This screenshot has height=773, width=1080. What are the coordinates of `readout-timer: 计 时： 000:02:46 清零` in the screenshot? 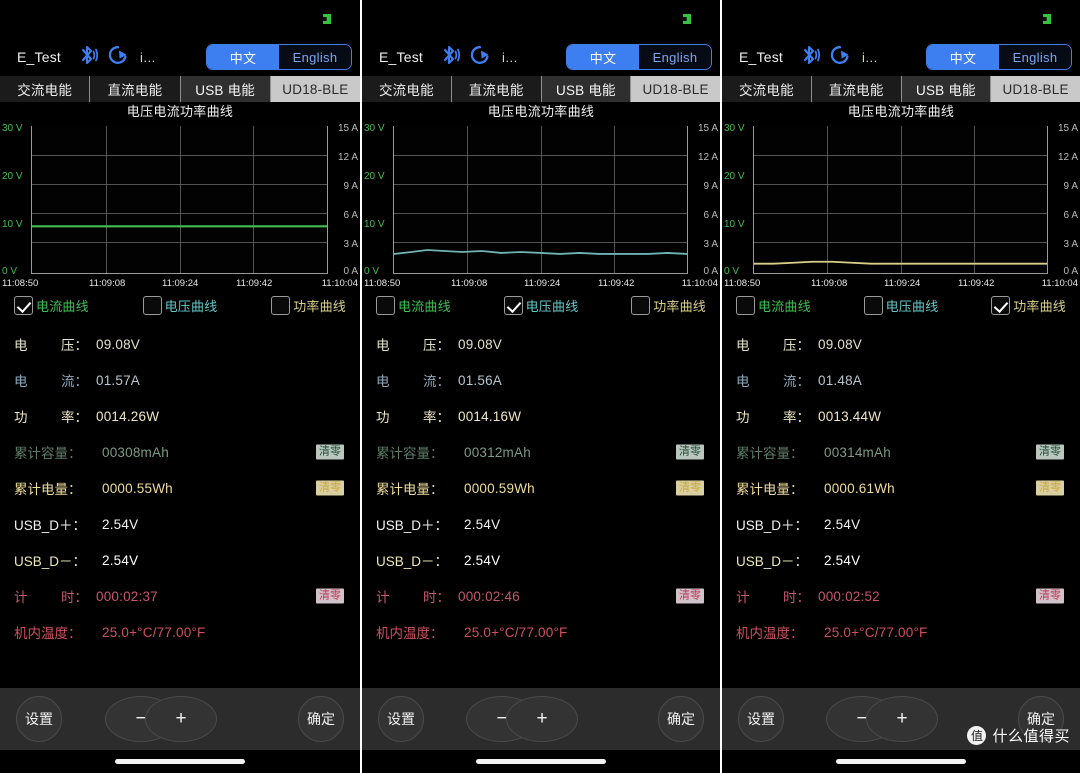 It's located at (541, 596).